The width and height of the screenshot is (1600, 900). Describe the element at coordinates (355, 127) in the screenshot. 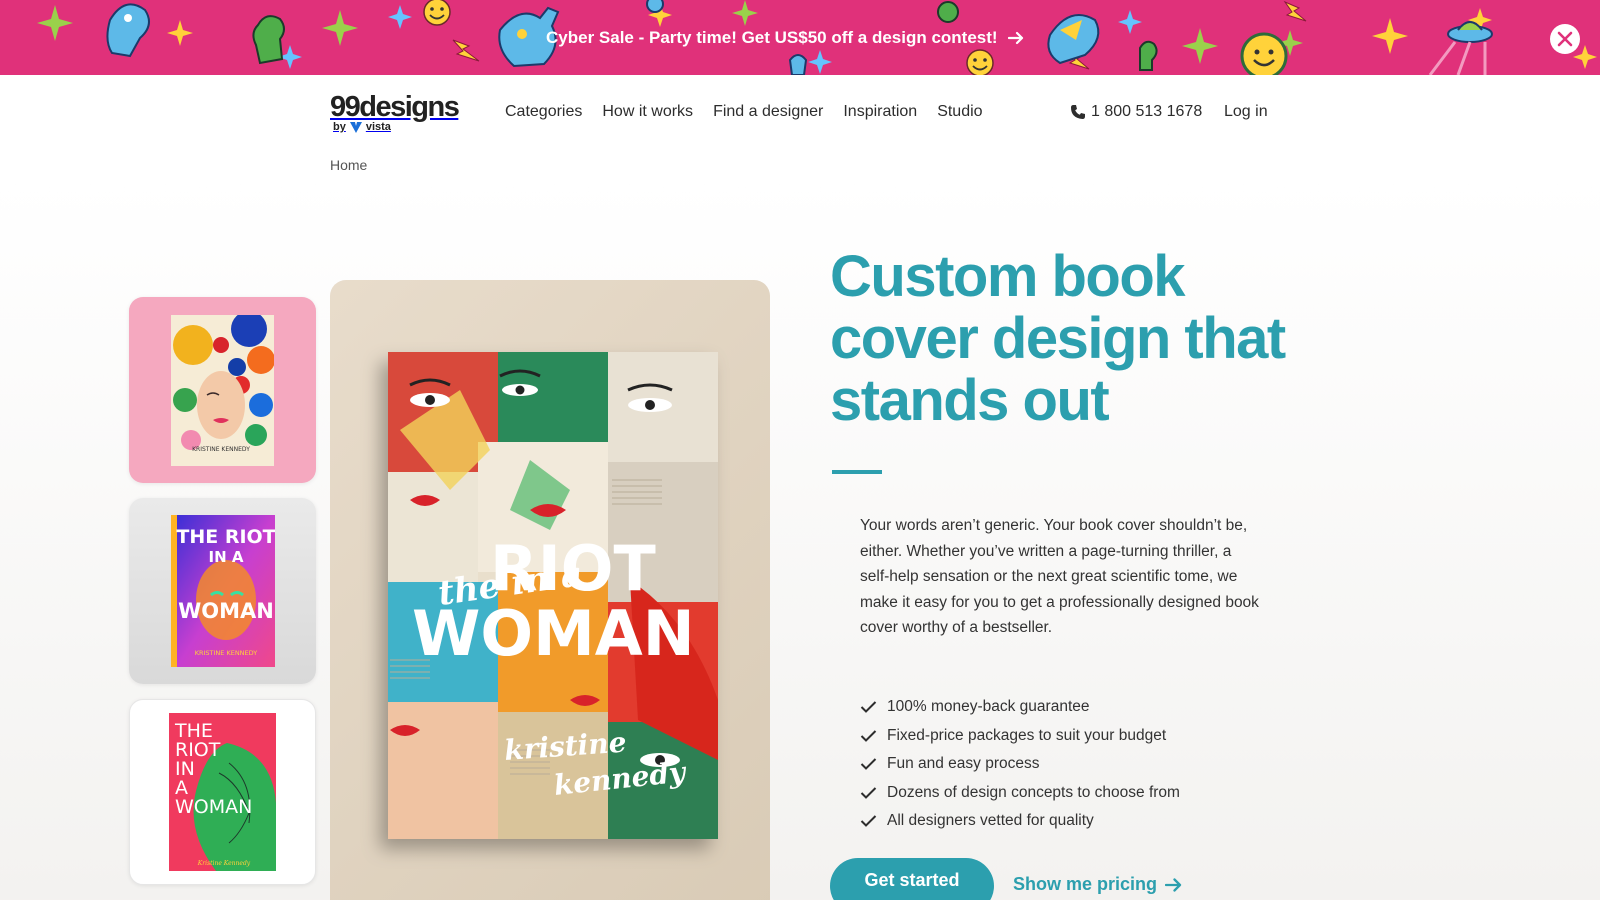

I see `vista-logo-icon` at that location.